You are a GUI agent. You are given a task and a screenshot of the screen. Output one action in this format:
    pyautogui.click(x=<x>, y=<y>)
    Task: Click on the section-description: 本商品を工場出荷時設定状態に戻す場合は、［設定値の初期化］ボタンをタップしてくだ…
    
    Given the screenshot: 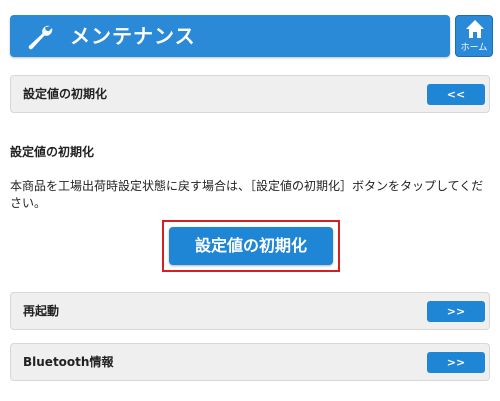 What is the action you would take?
    pyautogui.click(x=247, y=194)
    